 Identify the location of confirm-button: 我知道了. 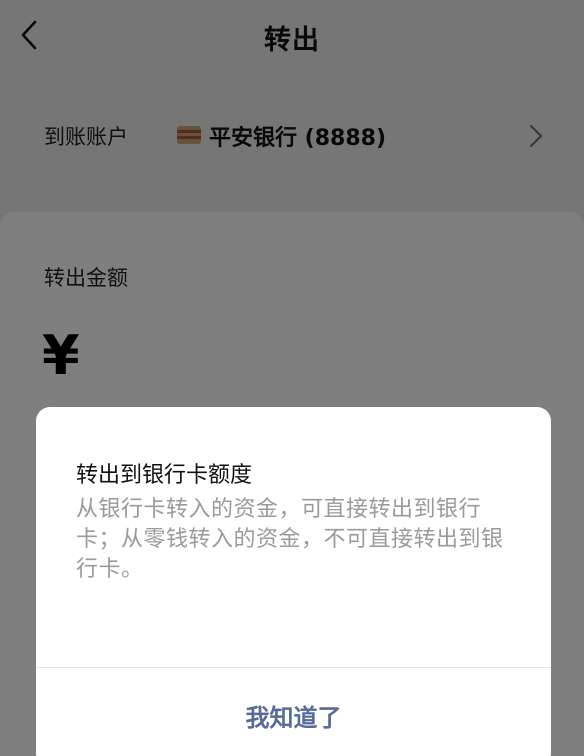
(293, 712).